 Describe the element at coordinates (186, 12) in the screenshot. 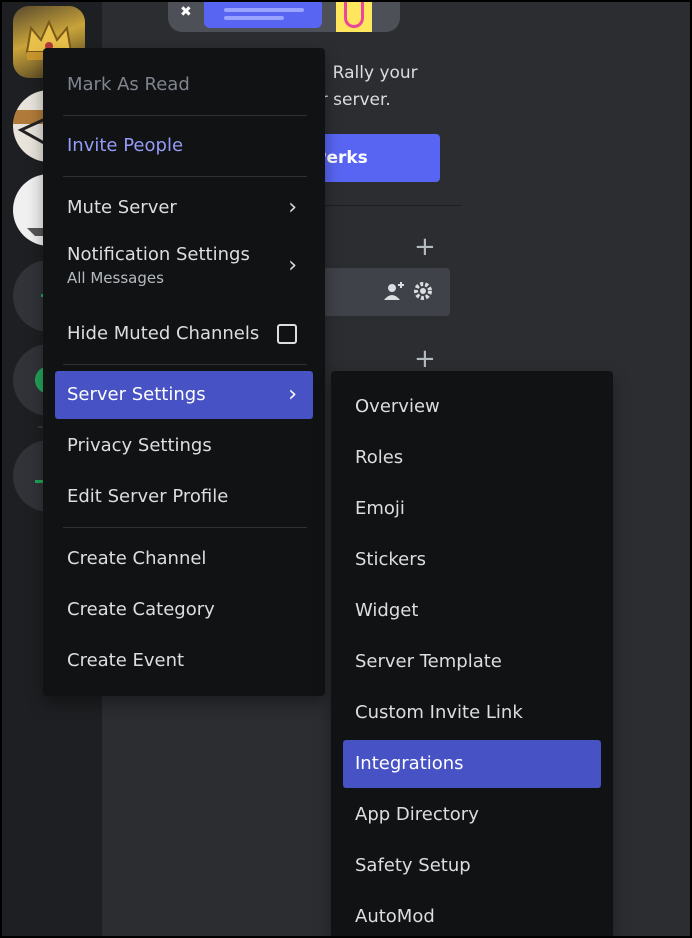

I see `sparkle-icon: ✖` at that location.